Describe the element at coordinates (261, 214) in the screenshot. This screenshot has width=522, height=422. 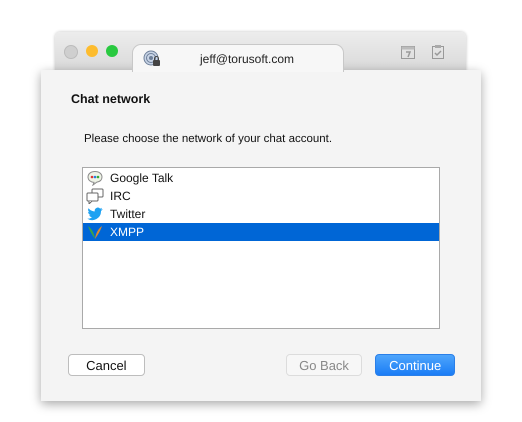
I see `network-item: Twitter` at that location.